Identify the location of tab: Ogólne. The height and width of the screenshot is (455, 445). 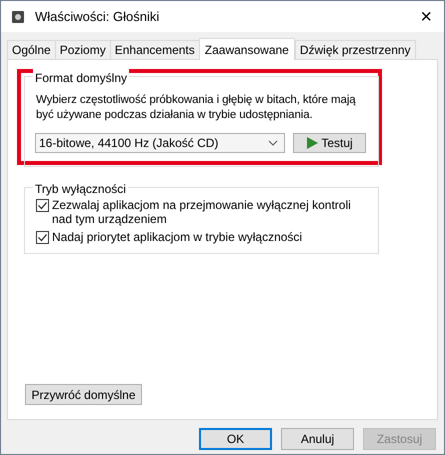
(31, 49).